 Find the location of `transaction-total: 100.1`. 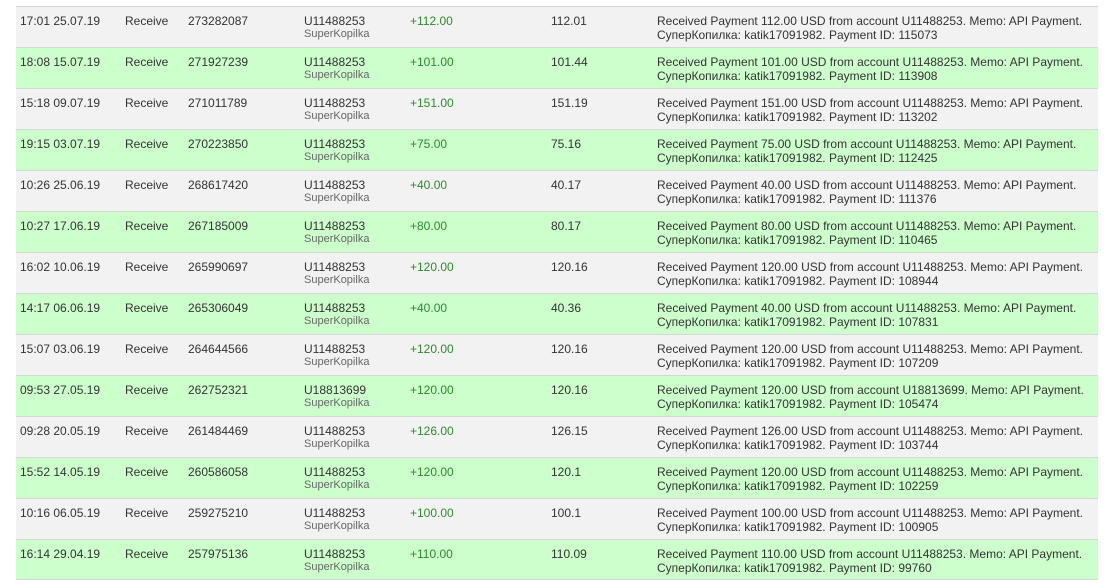

transaction-total: 100.1 is located at coordinates (566, 513).